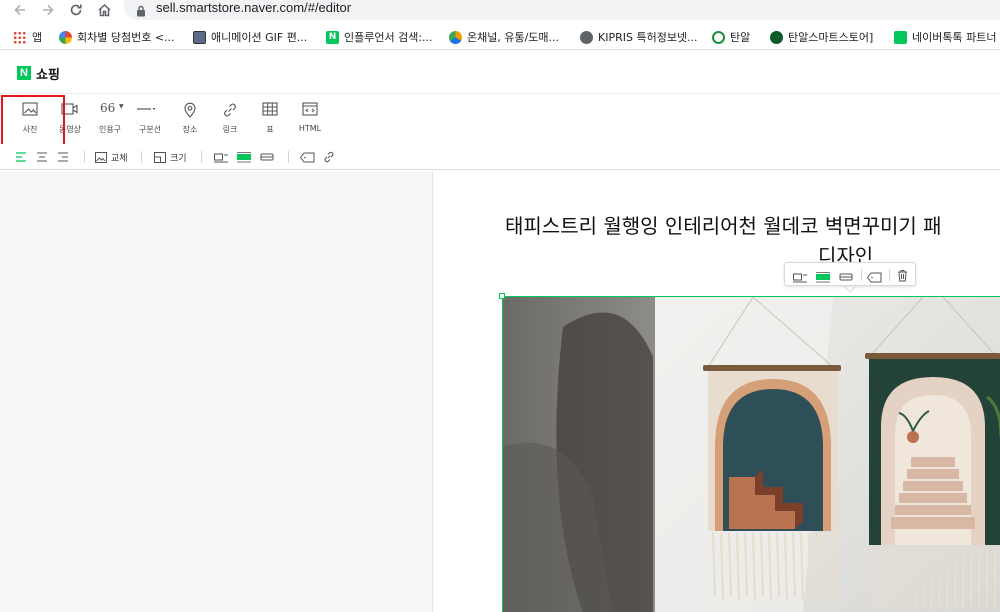  What do you see at coordinates (48, 73) in the screenshot?
I see `app-title: 쇼핑` at bounding box center [48, 73].